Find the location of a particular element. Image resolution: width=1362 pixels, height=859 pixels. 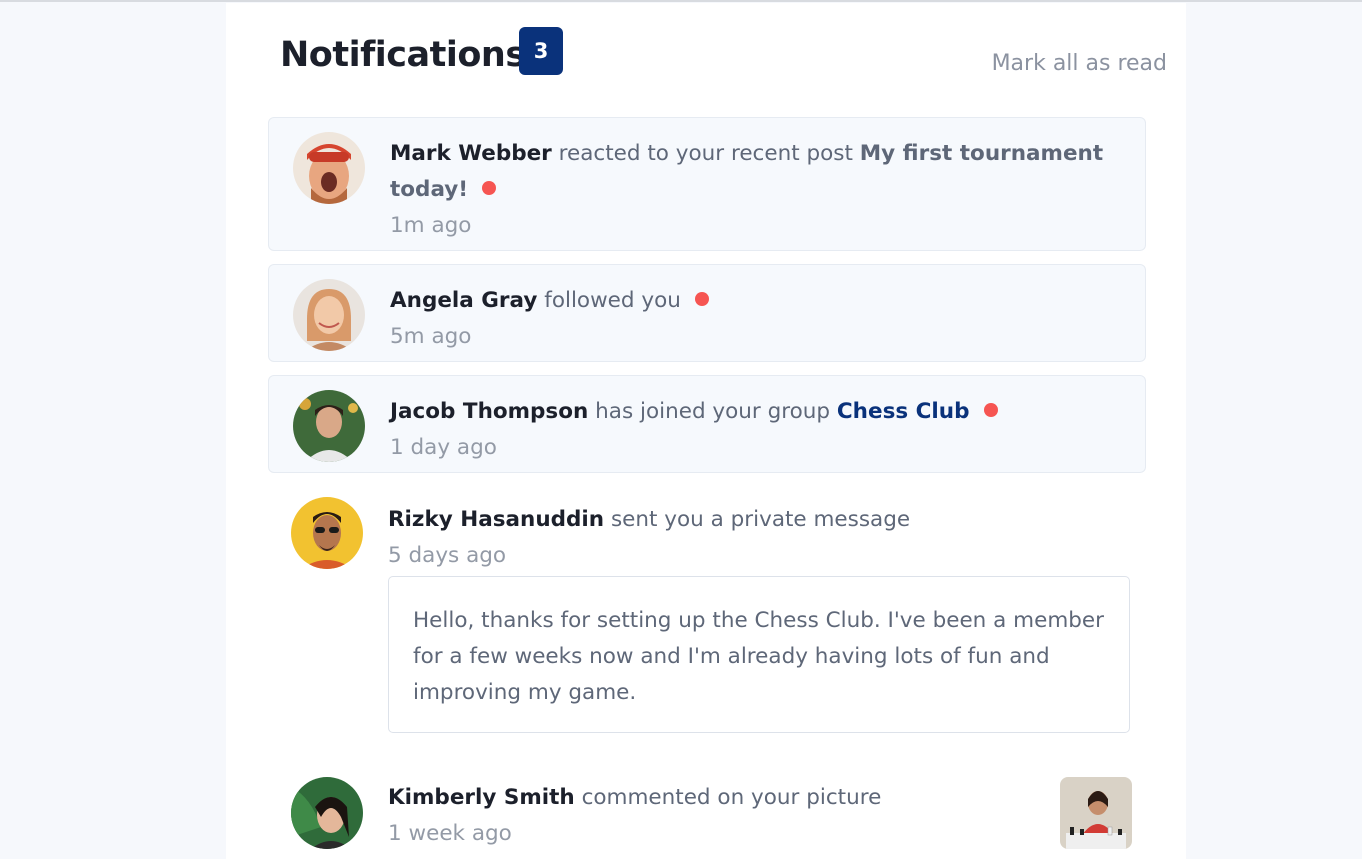

notification-action: commented on your picture is located at coordinates (731, 797).